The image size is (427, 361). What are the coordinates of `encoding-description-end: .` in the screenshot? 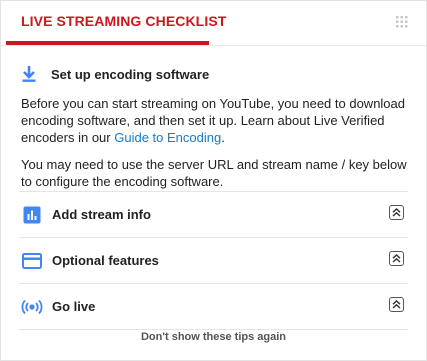 It's located at (223, 137).